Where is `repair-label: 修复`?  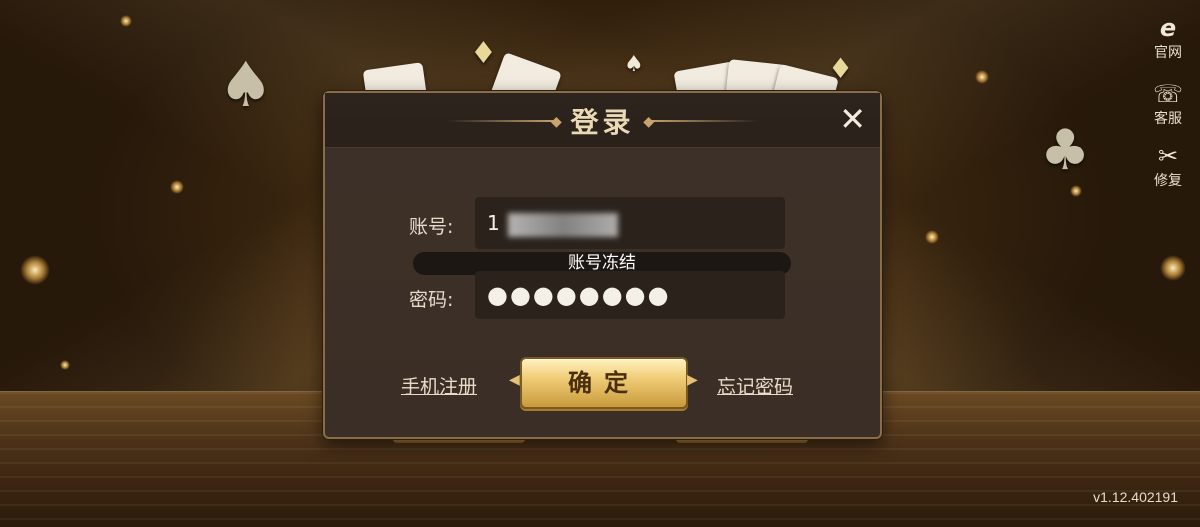
repair-label: 修复 is located at coordinates (1168, 181).